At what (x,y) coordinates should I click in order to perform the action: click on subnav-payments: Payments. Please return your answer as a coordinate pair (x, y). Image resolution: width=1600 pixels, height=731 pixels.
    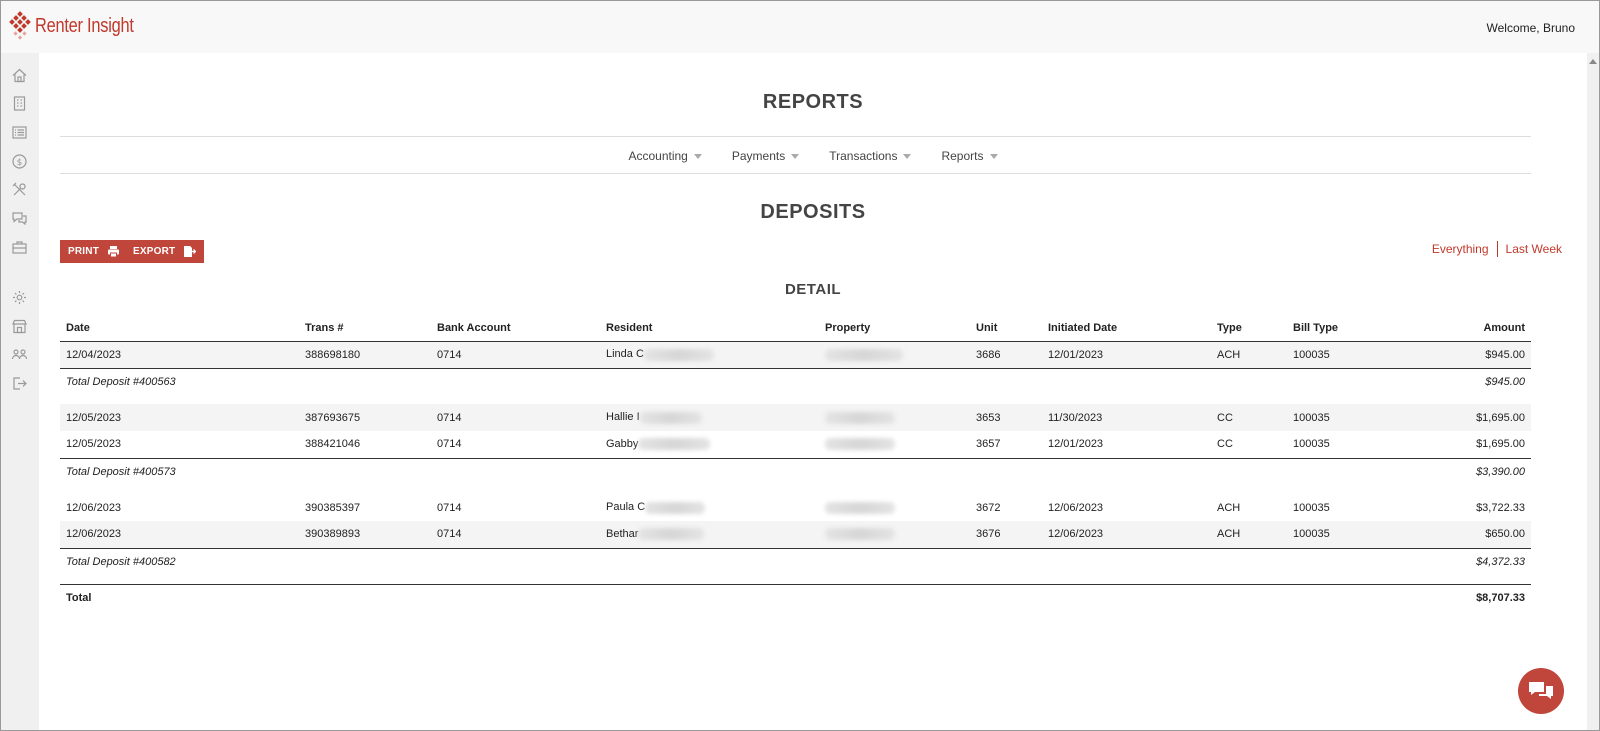
    Looking at the image, I should click on (765, 156).